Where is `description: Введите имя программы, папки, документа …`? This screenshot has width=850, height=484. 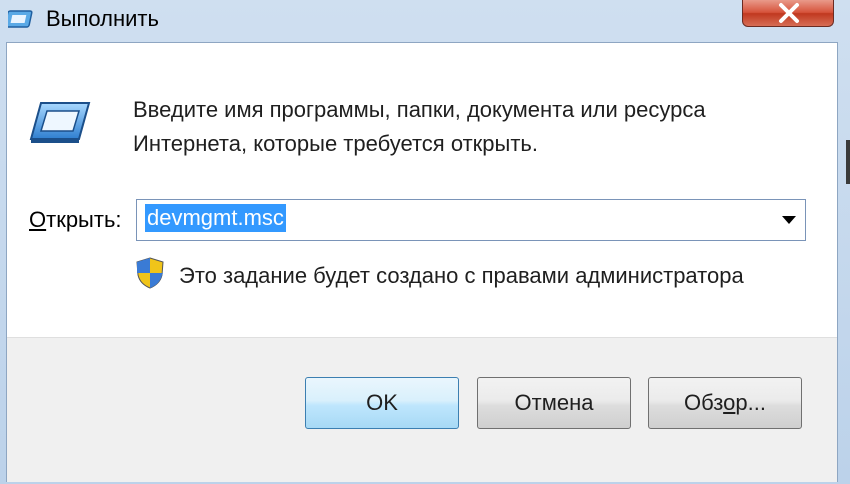
description: Введите имя программы, папки, документа … is located at coordinates (478, 127).